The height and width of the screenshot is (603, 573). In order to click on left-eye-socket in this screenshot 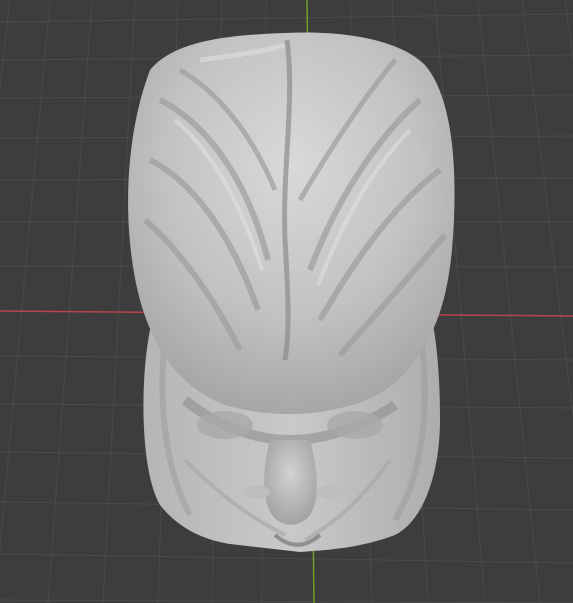, I will do `click(225, 425)`.